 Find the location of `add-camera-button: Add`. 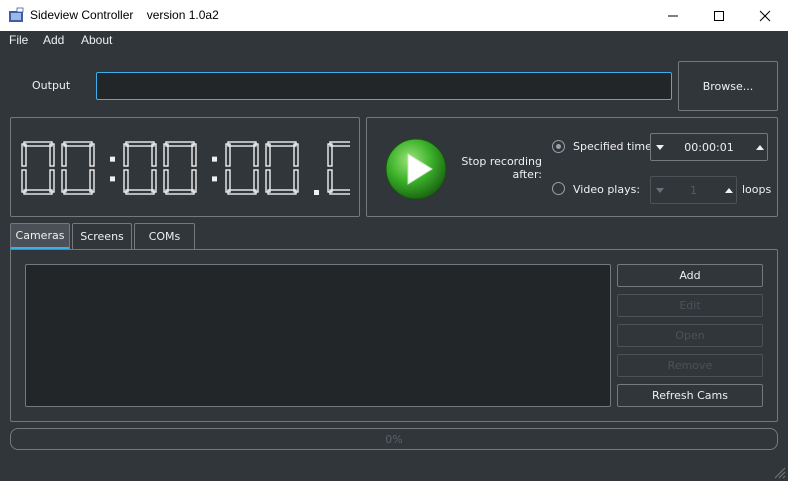

add-camera-button: Add is located at coordinates (690, 275).